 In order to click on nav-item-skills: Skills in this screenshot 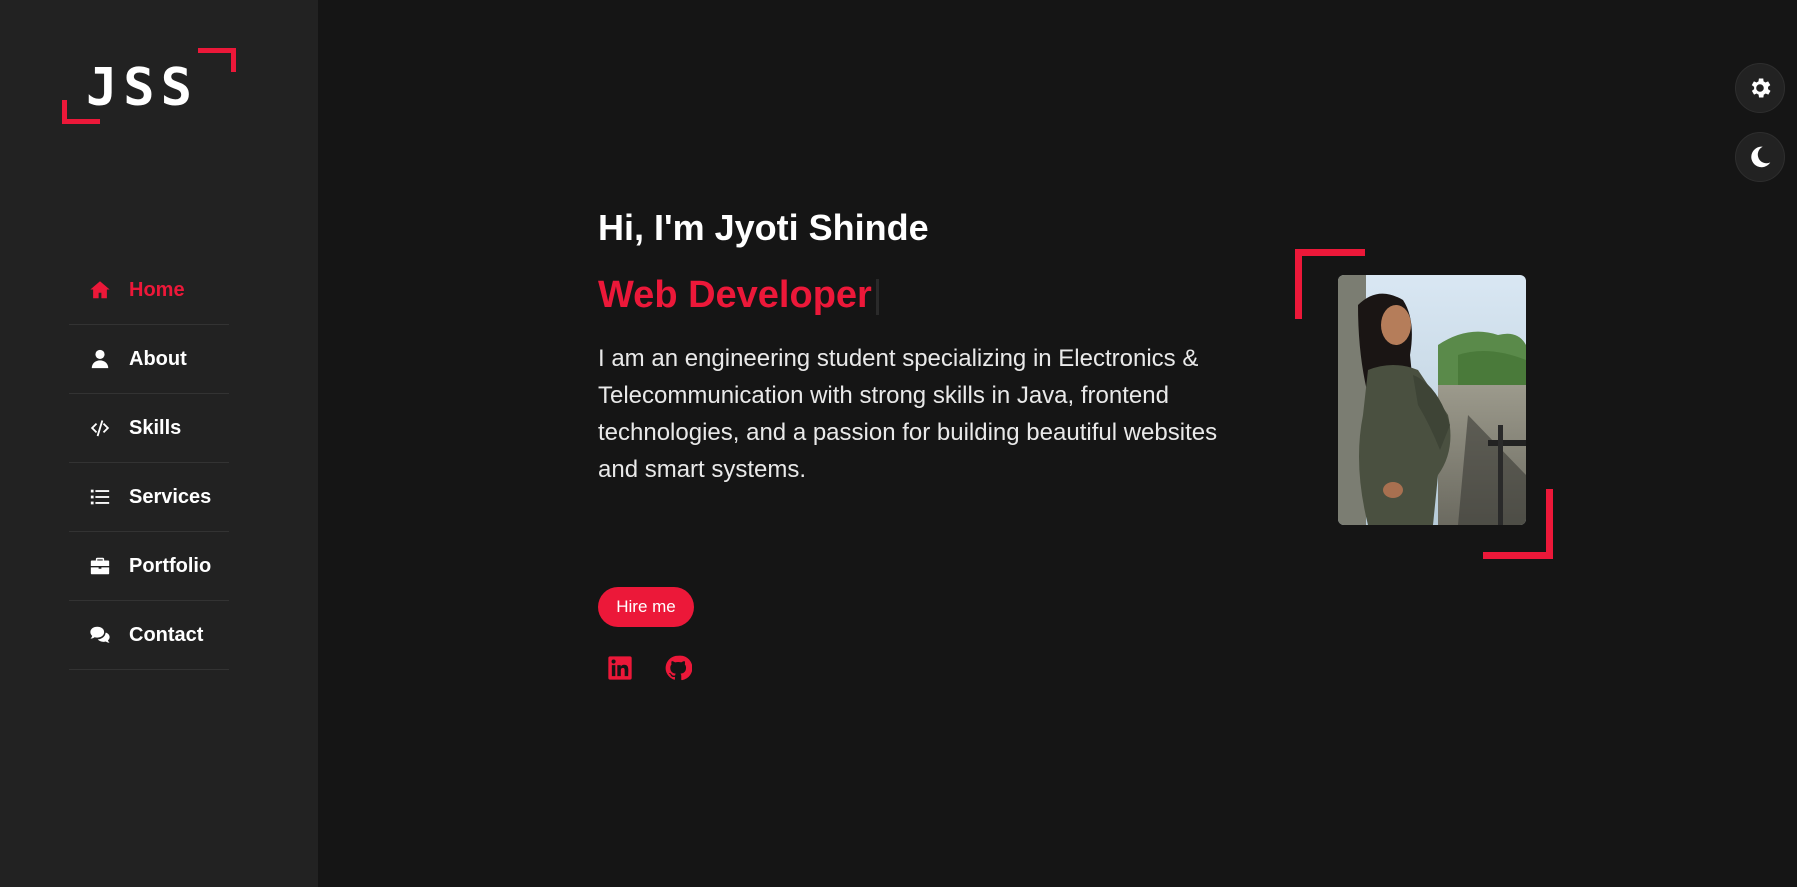, I will do `click(149, 428)`.